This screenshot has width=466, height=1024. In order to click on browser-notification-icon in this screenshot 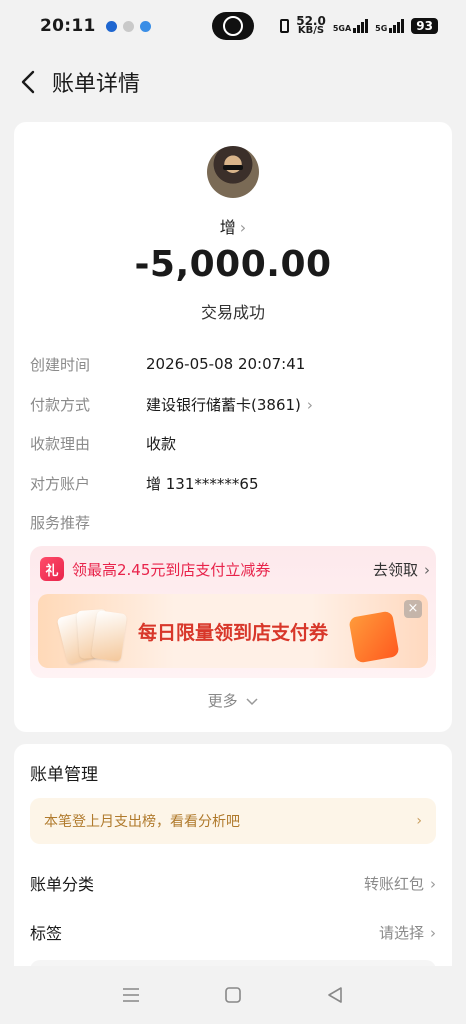, I will do `click(145, 26)`.